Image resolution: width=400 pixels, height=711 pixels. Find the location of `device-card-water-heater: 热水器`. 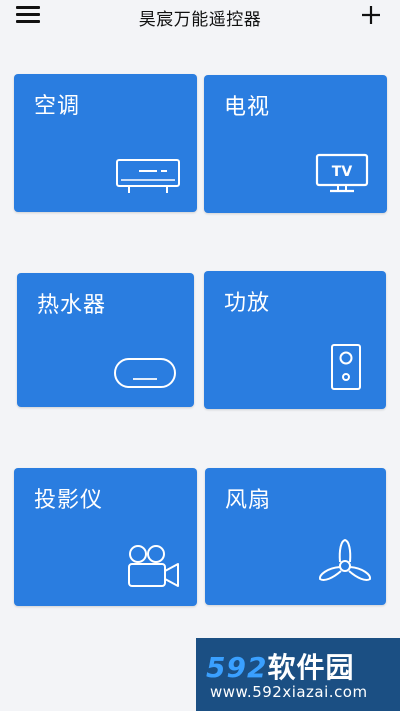

device-card-water-heater: 热水器 is located at coordinates (105, 340).